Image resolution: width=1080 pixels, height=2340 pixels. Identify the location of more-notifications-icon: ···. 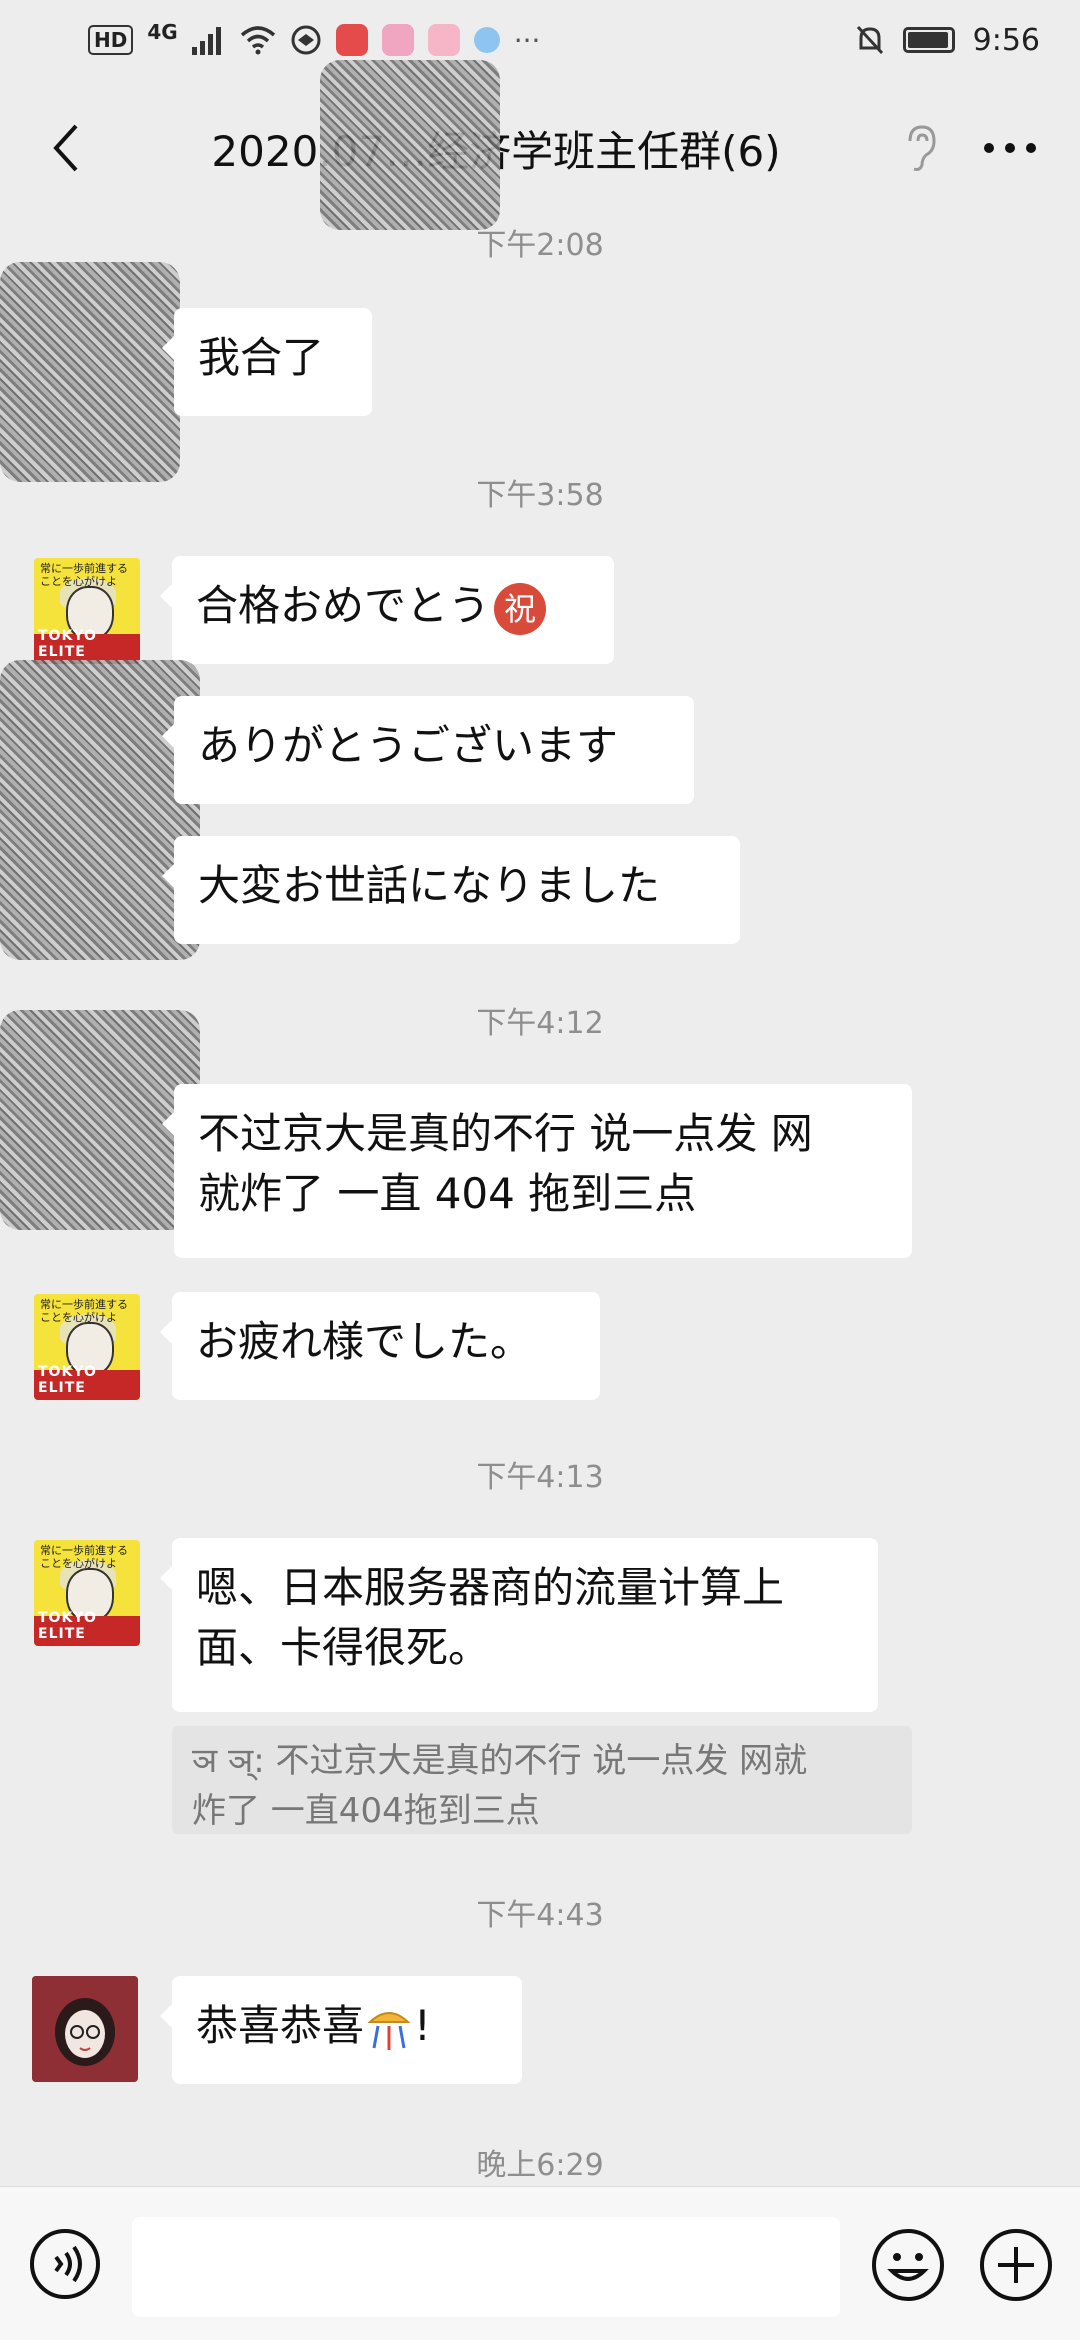
(527, 40).